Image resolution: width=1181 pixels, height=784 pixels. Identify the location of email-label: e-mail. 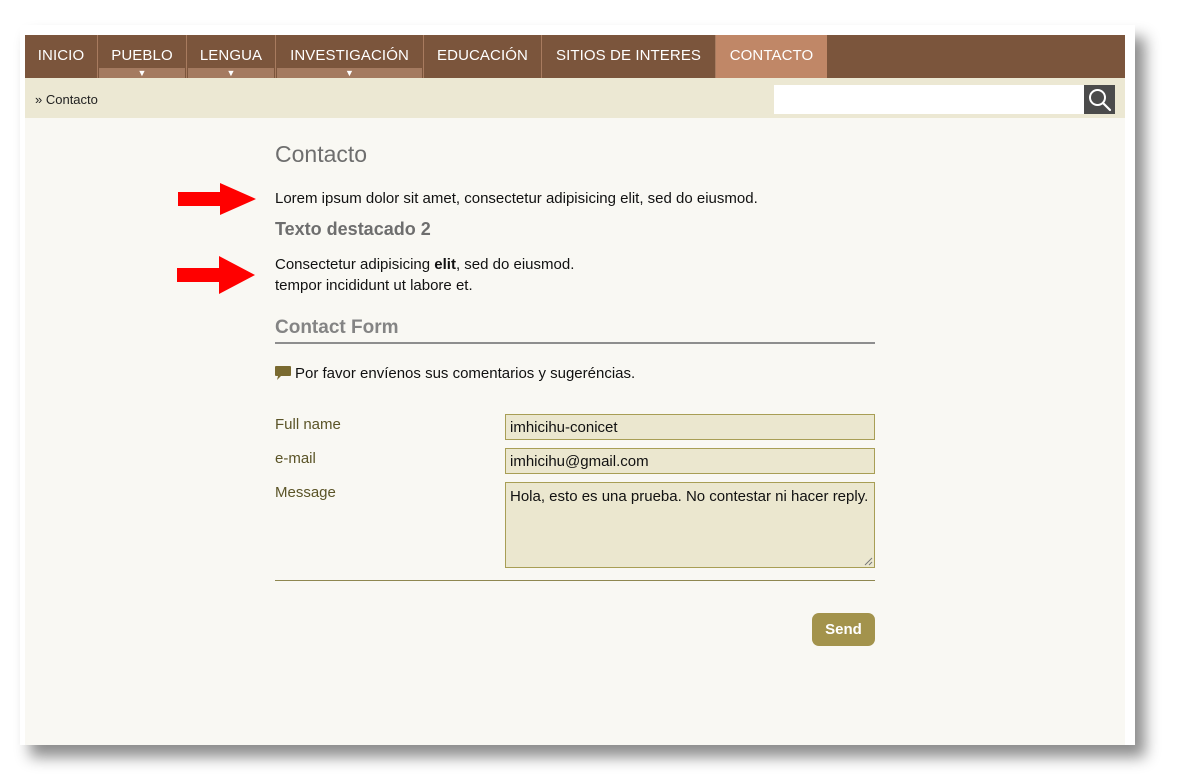
(295, 458).